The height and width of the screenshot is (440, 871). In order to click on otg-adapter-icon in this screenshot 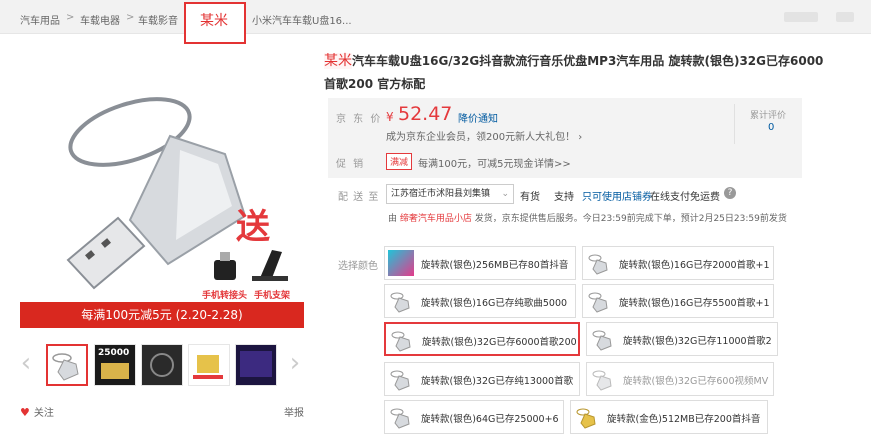, I will do `click(225, 270)`.